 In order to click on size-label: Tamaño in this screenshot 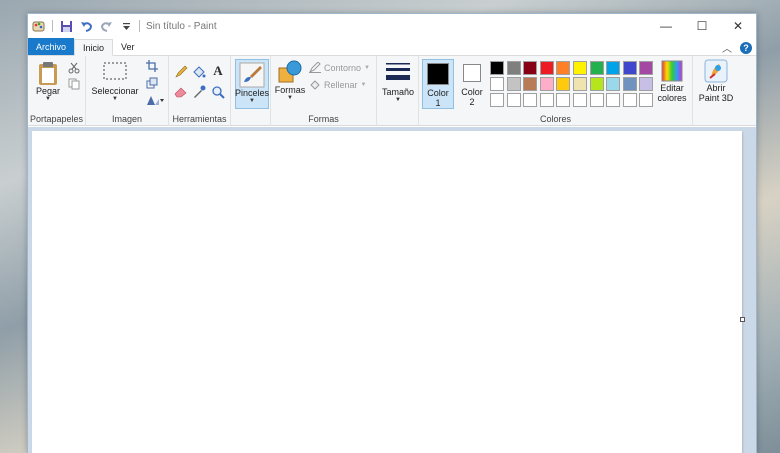, I will do `click(398, 92)`.